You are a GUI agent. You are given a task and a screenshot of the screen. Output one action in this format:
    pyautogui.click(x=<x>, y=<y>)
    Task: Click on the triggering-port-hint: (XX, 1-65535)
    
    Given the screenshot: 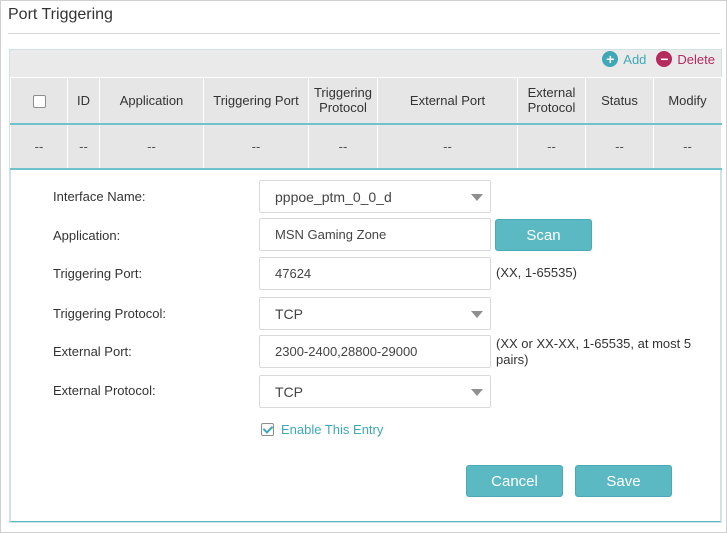 What is the action you would take?
    pyautogui.click(x=536, y=272)
    